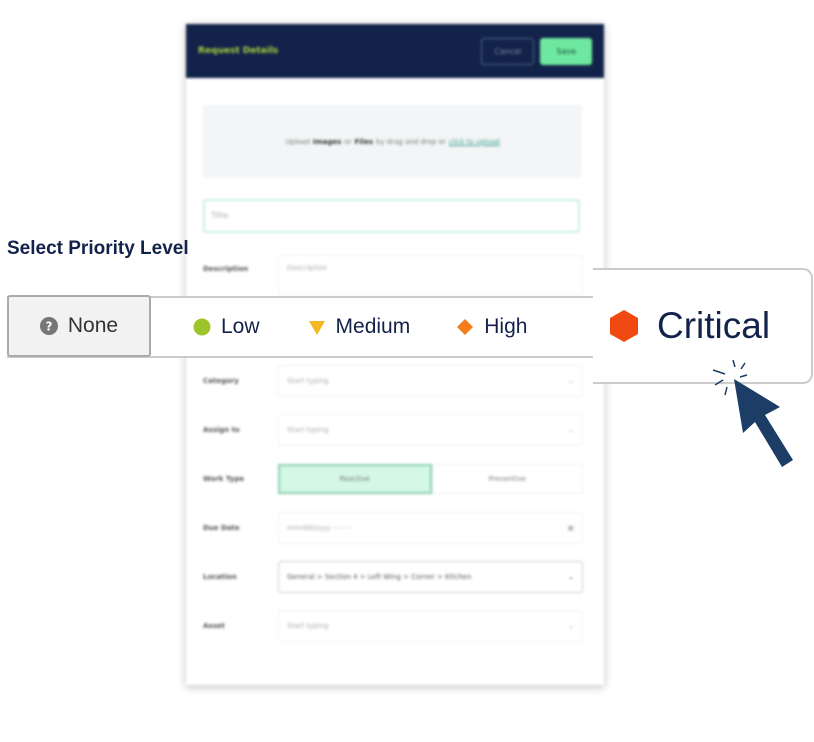  I want to click on form-title: Request Details, so click(238, 51).